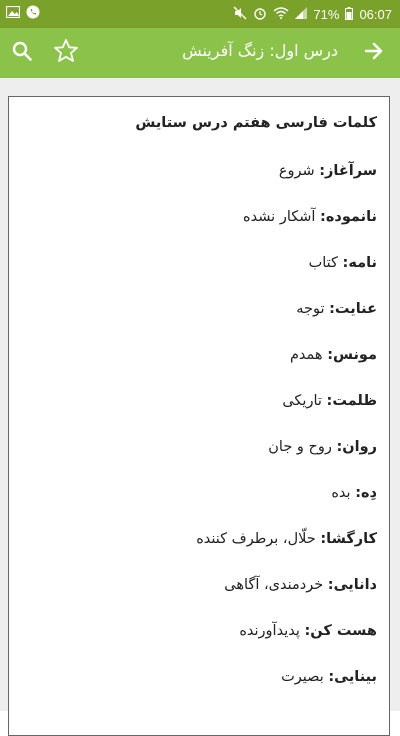 The height and width of the screenshot is (736, 400). I want to click on vocab-meaning: پدیدآورنده, so click(272, 631).